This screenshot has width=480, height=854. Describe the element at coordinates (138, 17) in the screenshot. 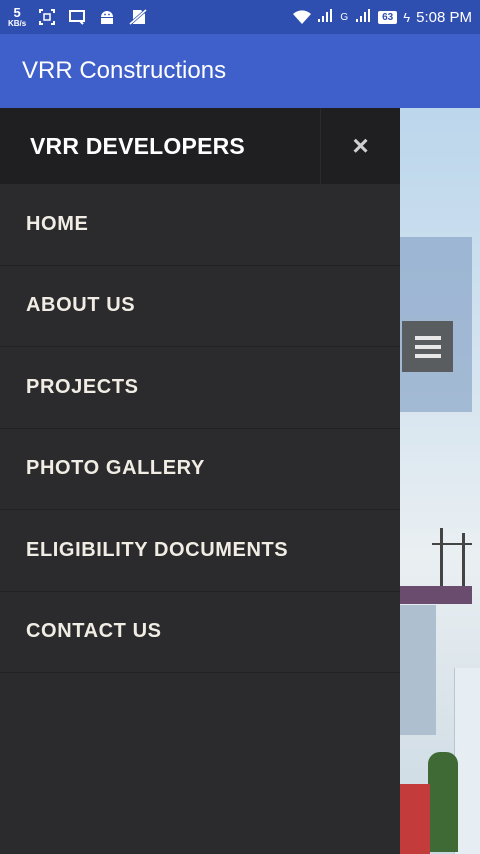

I see `no-sim-icon` at that location.